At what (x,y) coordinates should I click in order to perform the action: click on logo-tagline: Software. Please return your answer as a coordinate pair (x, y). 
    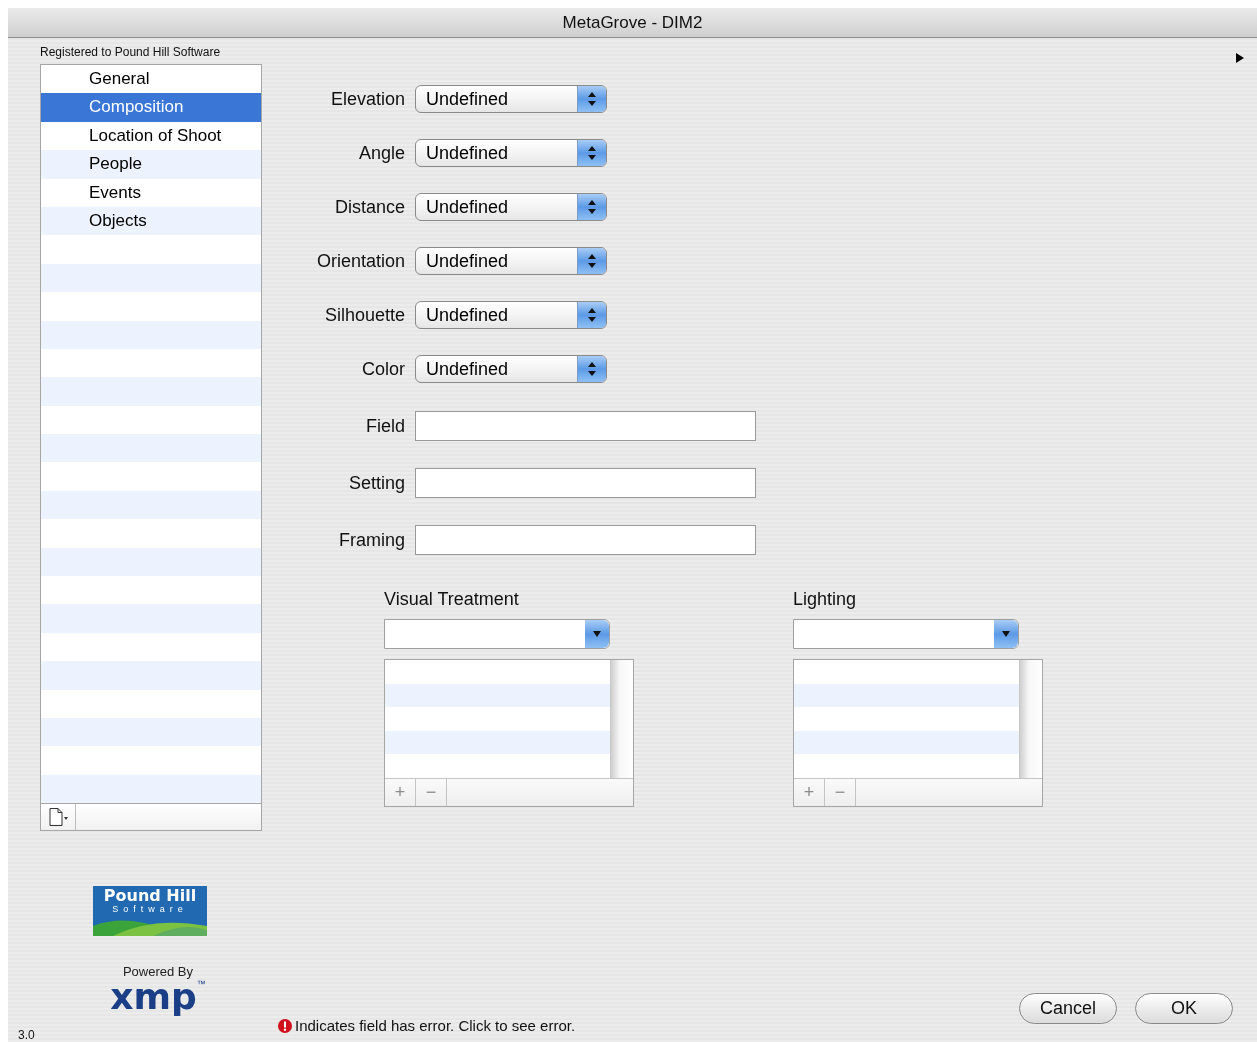
    Looking at the image, I should click on (150, 909).